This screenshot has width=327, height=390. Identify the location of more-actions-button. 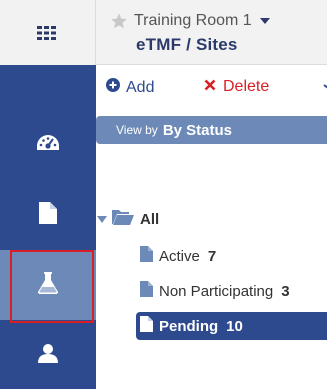
(324, 89).